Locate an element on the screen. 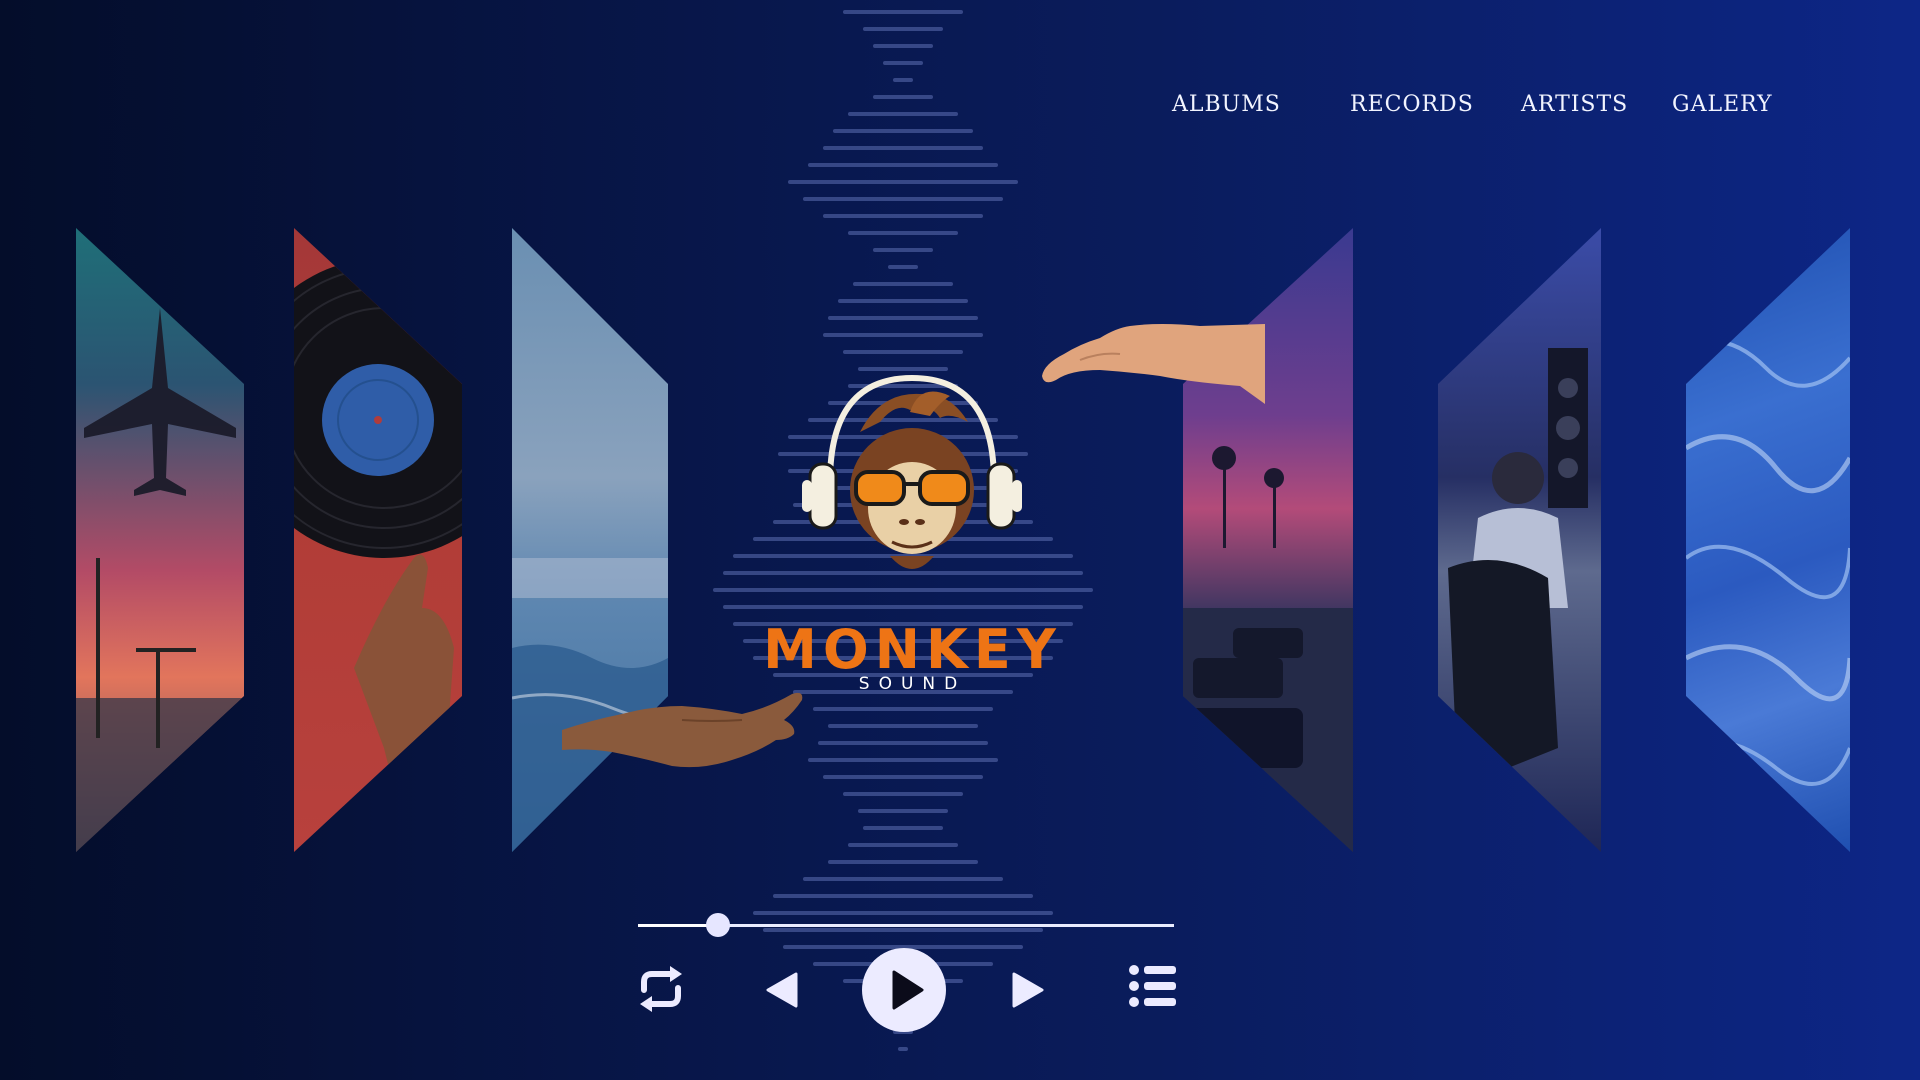 The width and height of the screenshot is (1920, 1080). airplane-landing-image is located at coordinates (160, 540).